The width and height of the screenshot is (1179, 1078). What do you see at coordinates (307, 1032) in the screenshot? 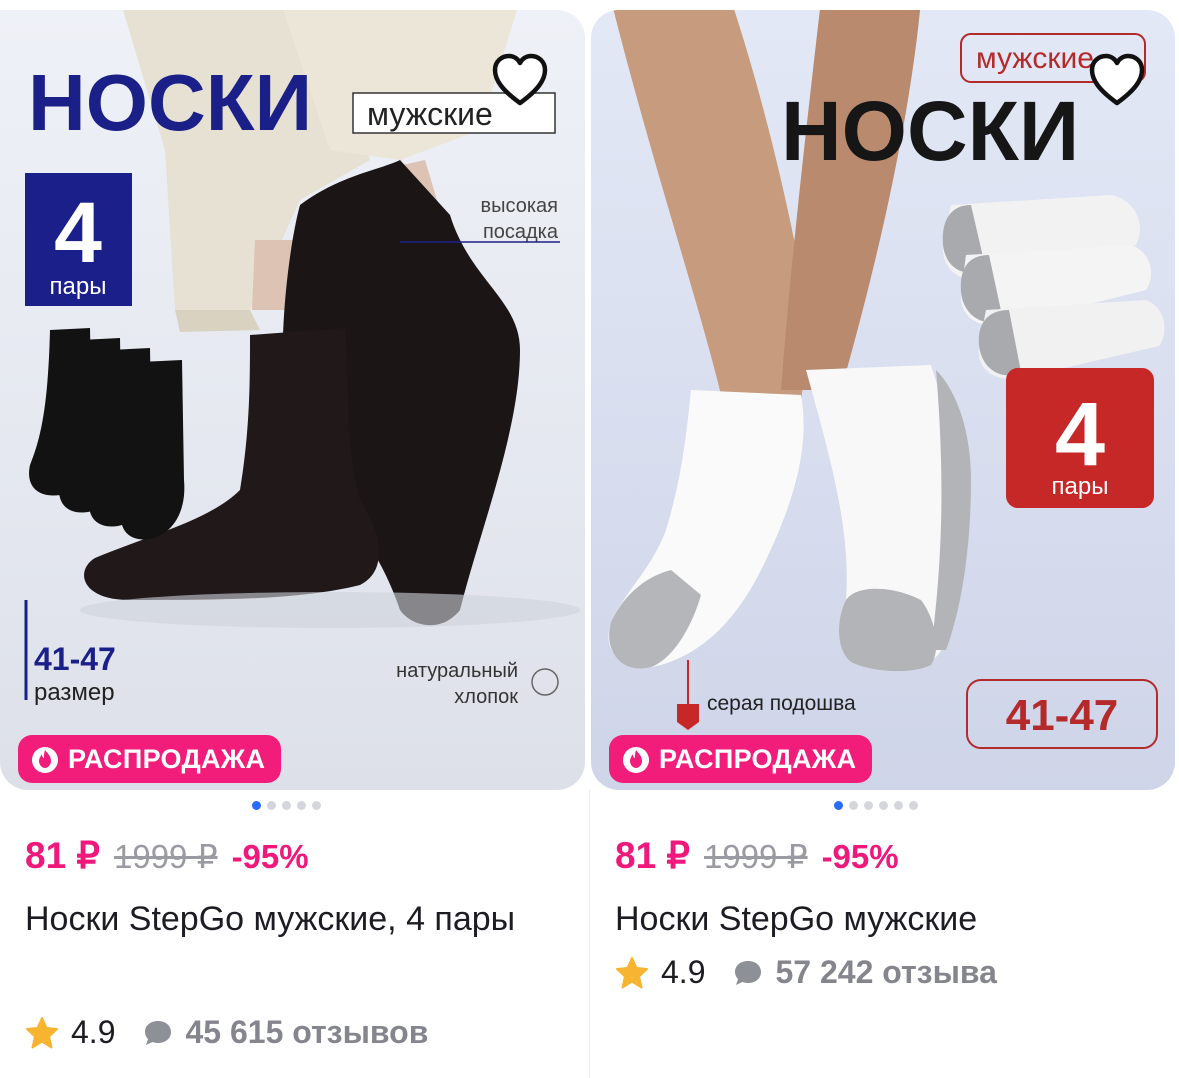
I see `reviews-count: 45 615 отзывов` at bounding box center [307, 1032].